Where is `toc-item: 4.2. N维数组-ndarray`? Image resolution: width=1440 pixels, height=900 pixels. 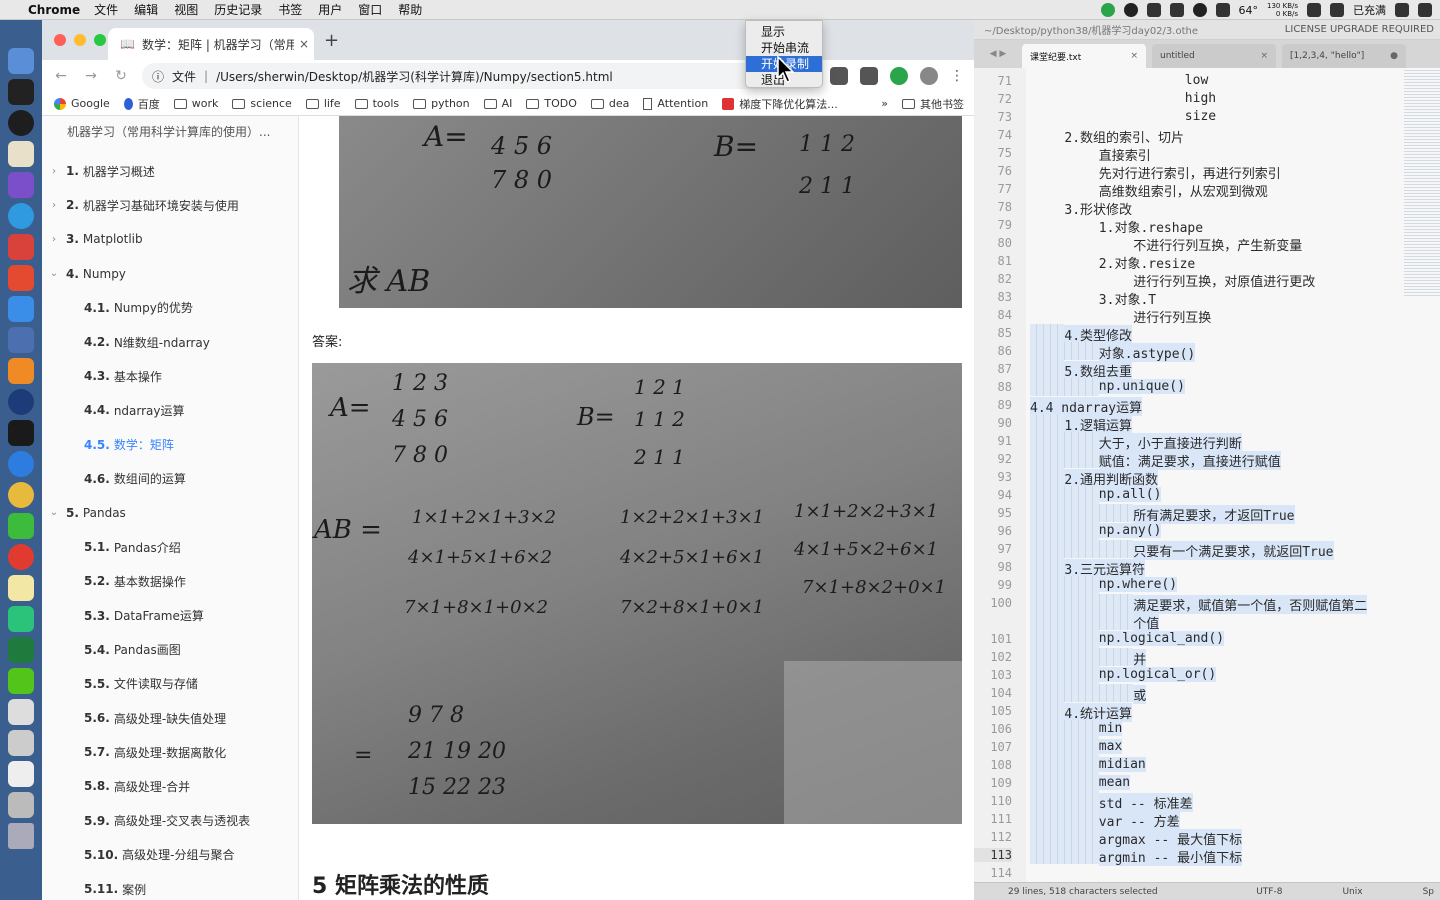 toc-item: 4.2. N维数组-ndarray is located at coordinates (170, 342).